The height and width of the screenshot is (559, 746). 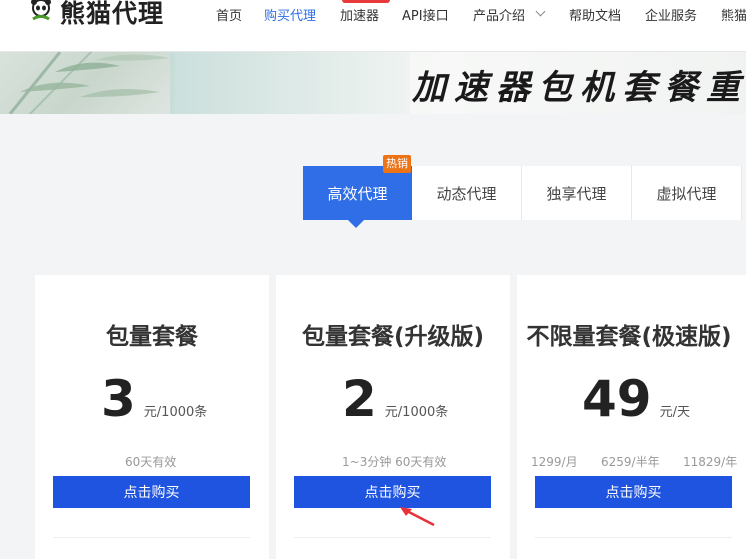 I want to click on plan-title: 不限量套餐(极速版), so click(x=629, y=337).